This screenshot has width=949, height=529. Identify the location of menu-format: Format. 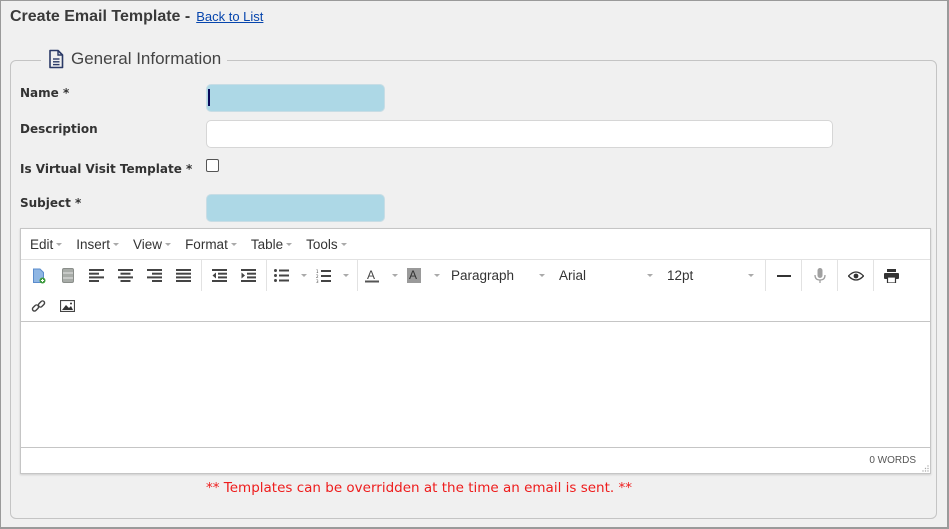
(211, 244).